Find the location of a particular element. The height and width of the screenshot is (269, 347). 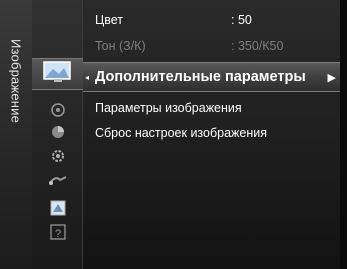

channel-icon is located at coordinates (58, 132).